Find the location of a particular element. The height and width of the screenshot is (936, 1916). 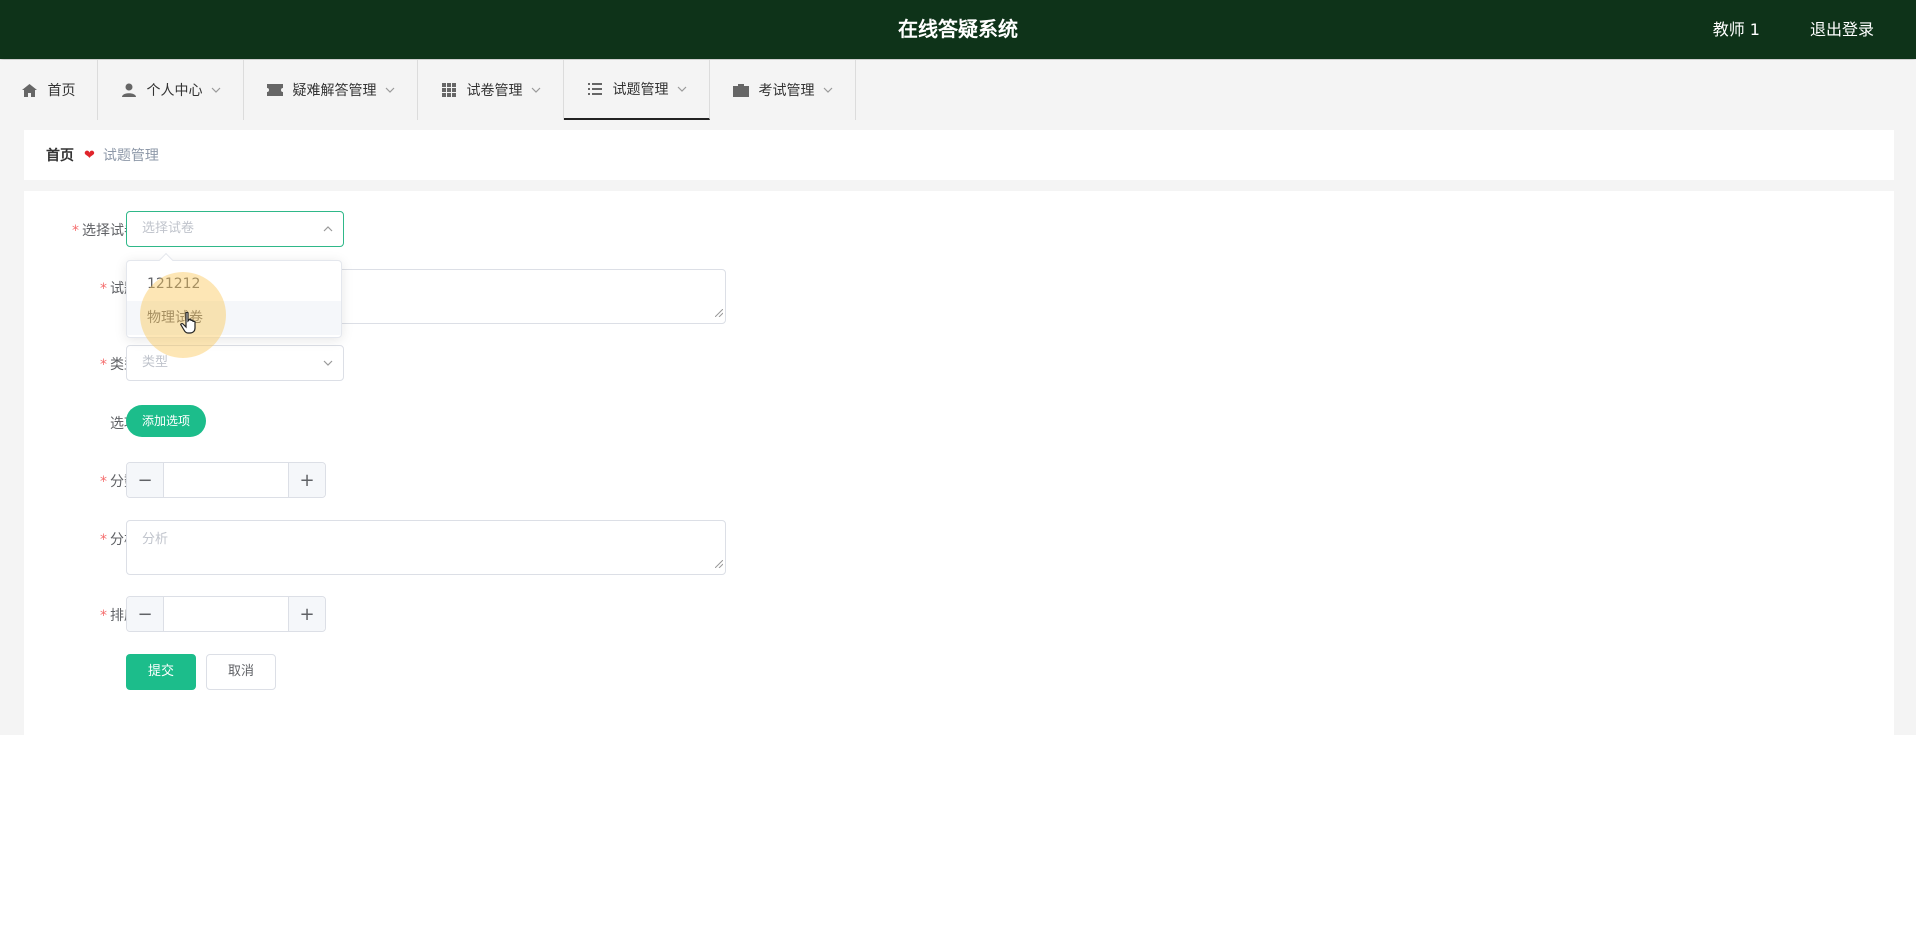

breadcrumb-current: 试题管理 is located at coordinates (130, 156).